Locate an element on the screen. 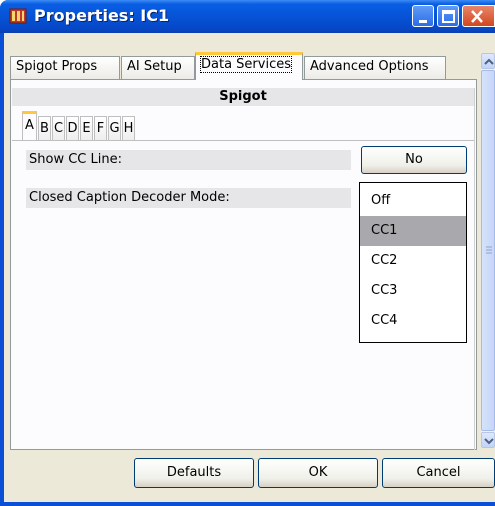 Image resolution: width=495 pixels, height=506 pixels. tab-spigot-props: Spigot Props is located at coordinates (65, 67).